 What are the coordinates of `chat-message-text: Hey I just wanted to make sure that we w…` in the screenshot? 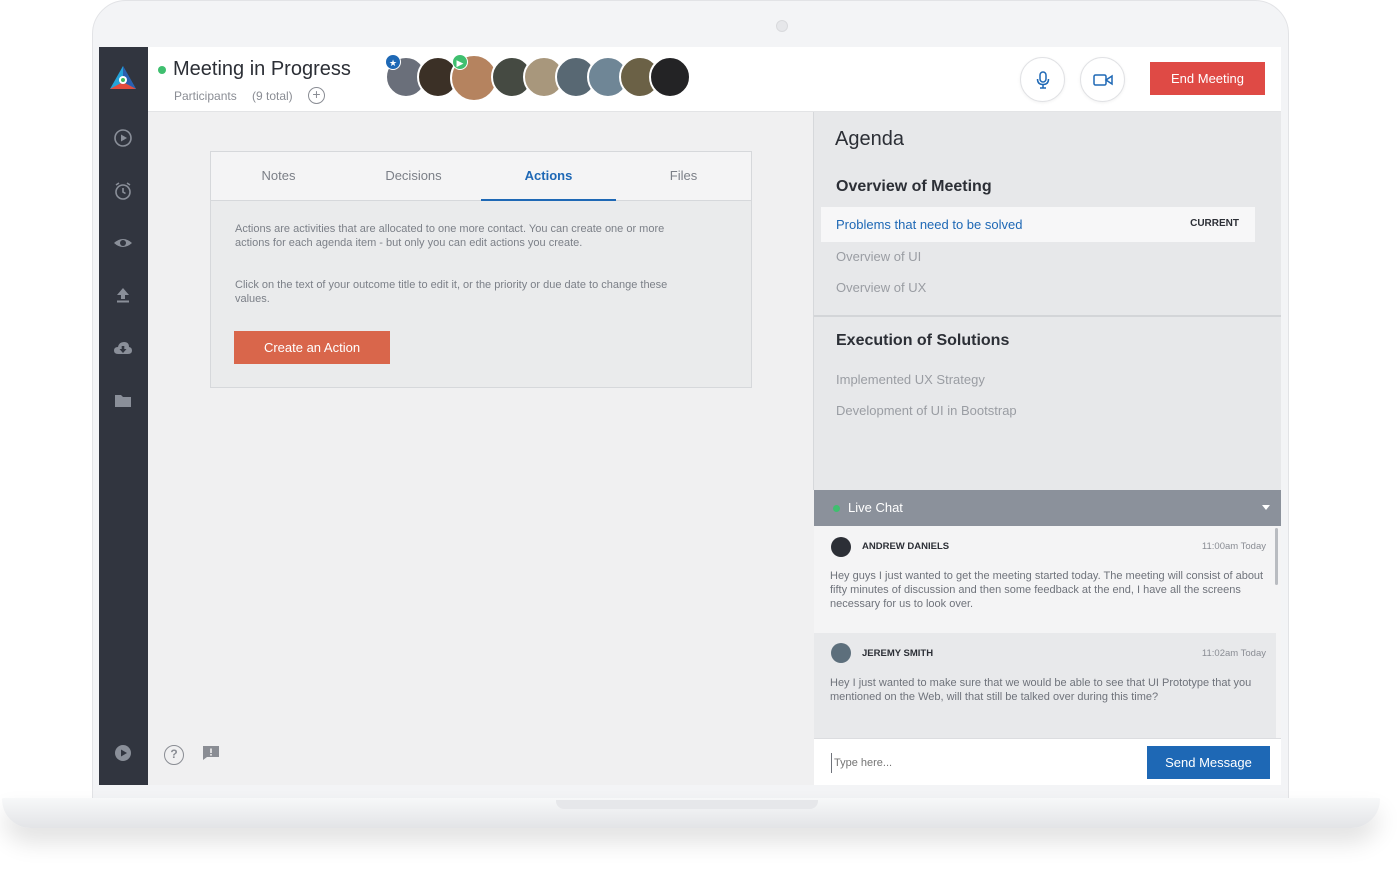 It's located at (1041, 690).